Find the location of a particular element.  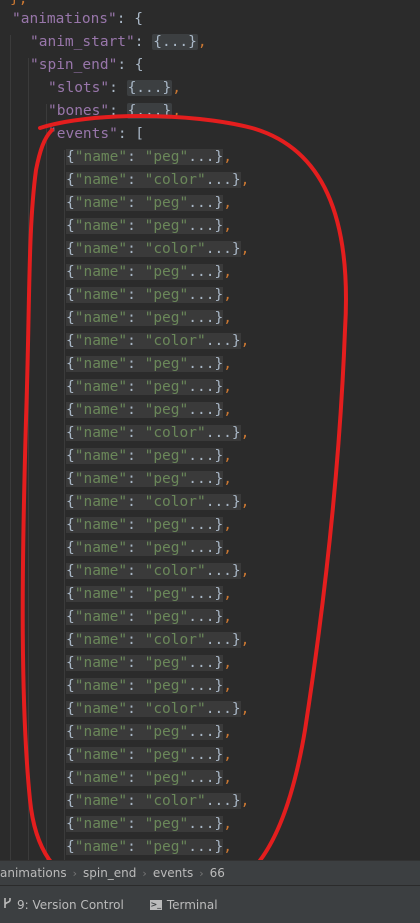

version-control-label: 9: Version Control is located at coordinates (70, 904).